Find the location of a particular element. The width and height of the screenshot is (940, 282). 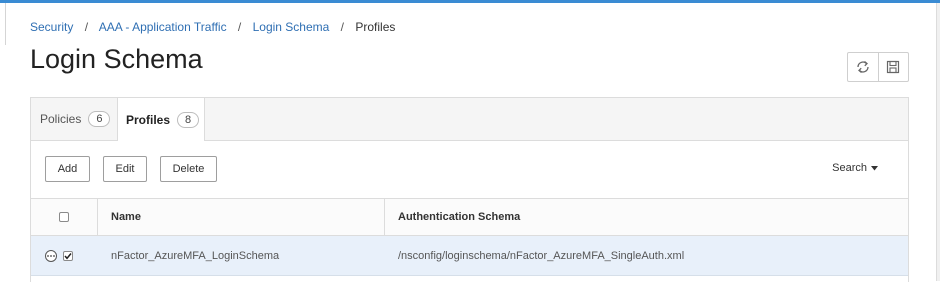

tab-profiles: Profiles 8 is located at coordinates (161, 119).